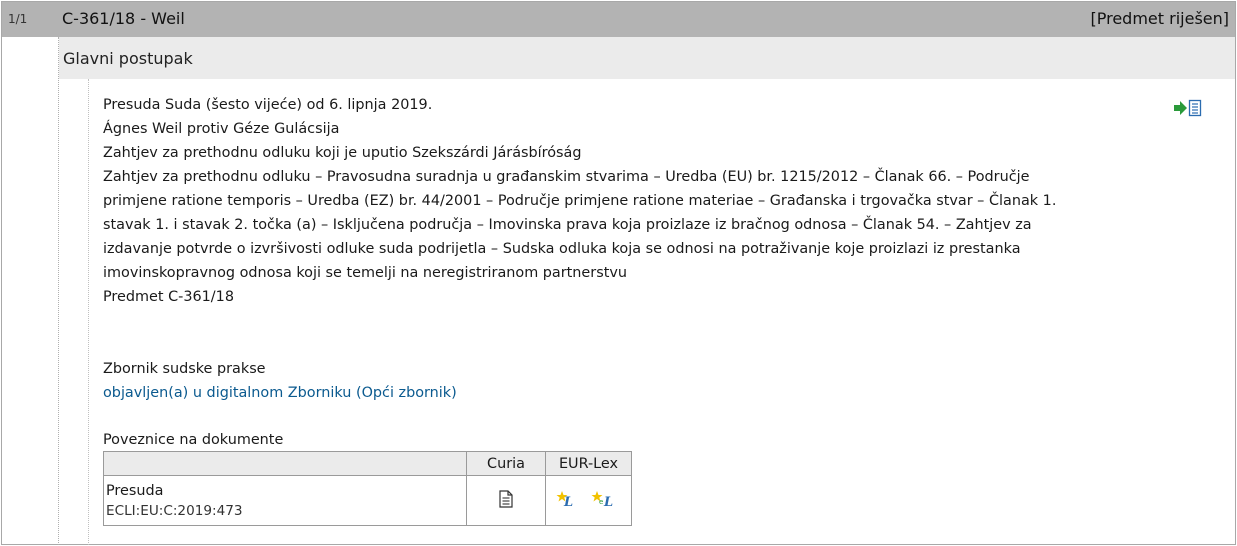  What do you see at coordinates (647, 58) in the screenshot?
I see `procedure-header: Glavni postupak` at bounding box center [647, 58].